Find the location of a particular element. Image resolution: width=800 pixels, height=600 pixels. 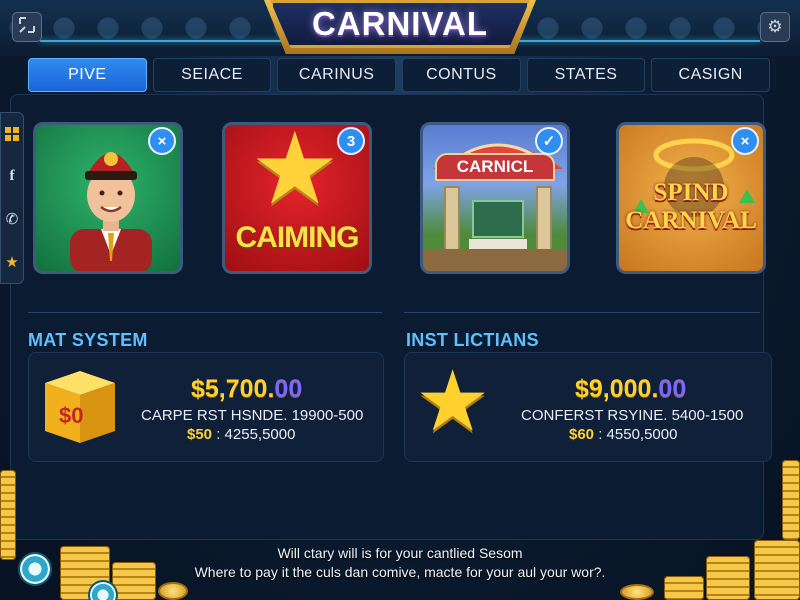

card-count-badge: 3 is located at coordinates (351, 141).